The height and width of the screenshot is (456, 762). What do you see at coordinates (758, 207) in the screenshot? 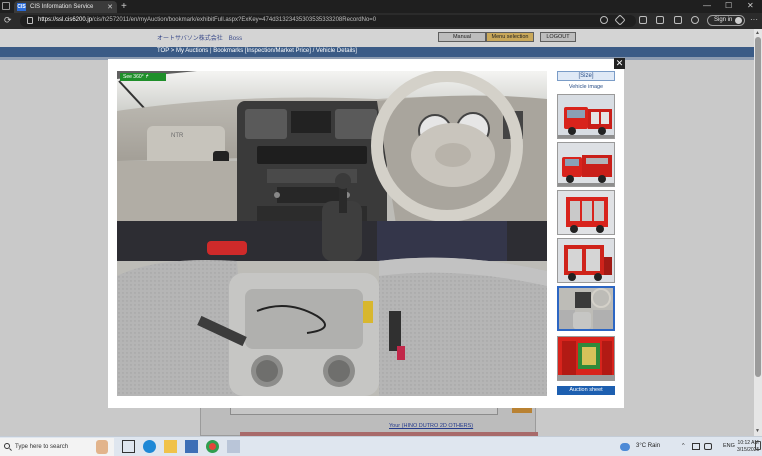
I see `scroll-thumb` at bounding box center [758, 207].